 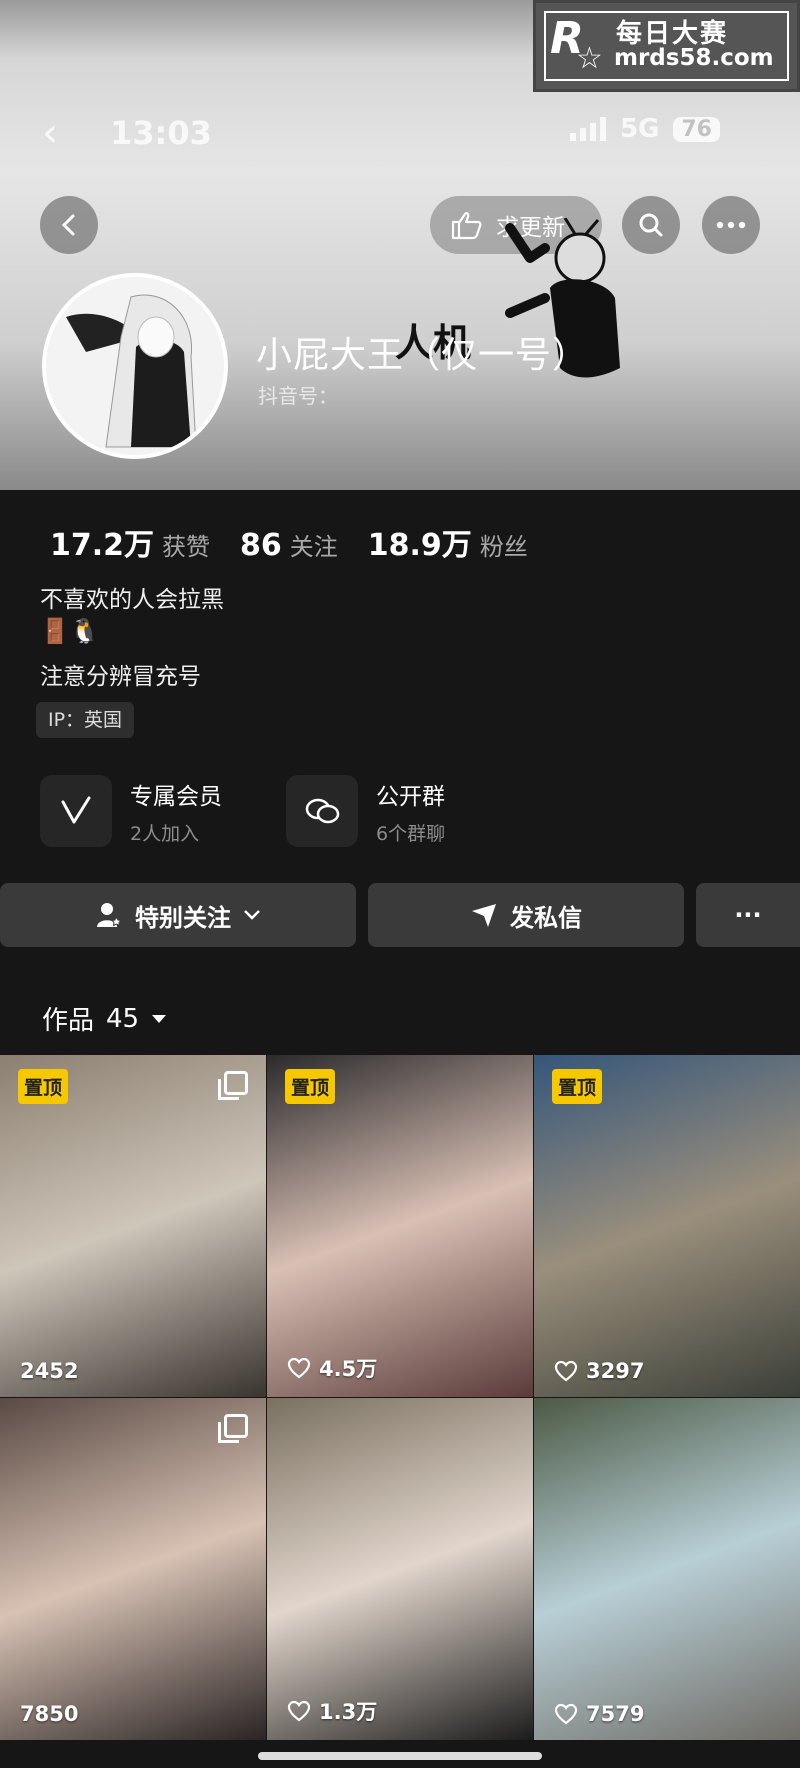 I want to click on ip-location-tag: IP：英国, so click(x=85, y=720).